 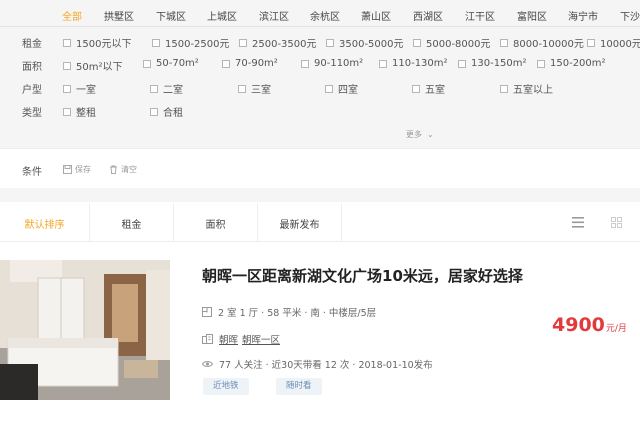 I want to click on filter-row-type: 类型 整租 合租, so click(x=320, y=111).